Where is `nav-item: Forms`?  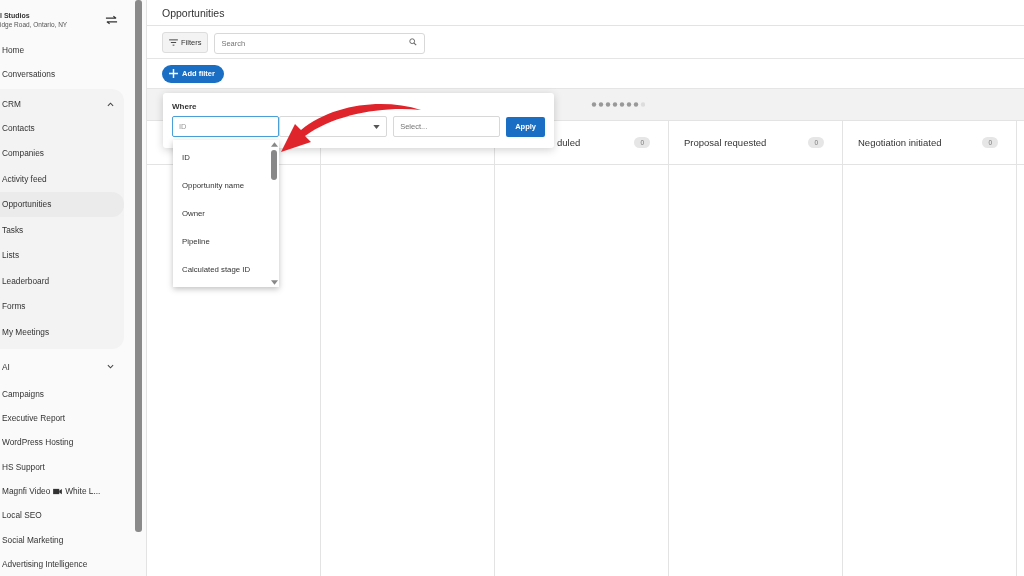
nav-item: Forms is located at coordinates (62, 306).